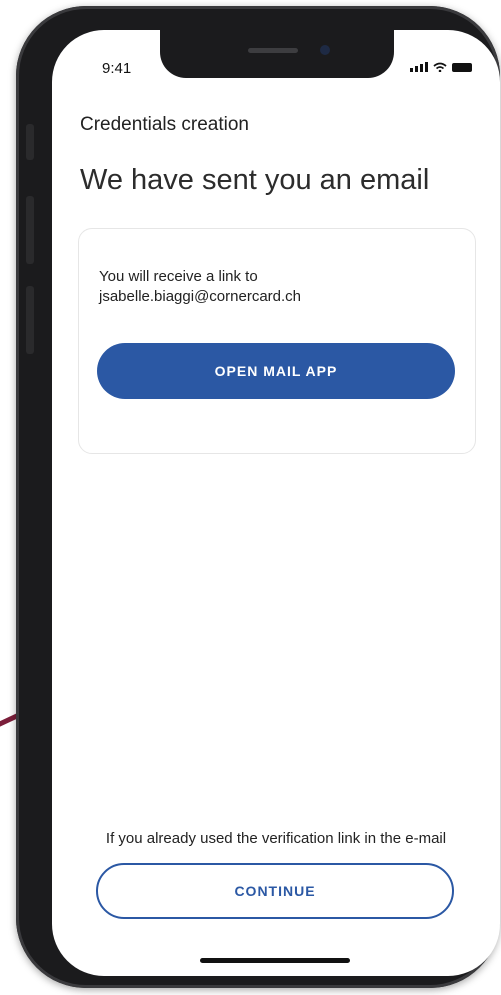 This screenshot has width=501, height=995. What do you see at coordinates (275, 891) in the screenshot?
I see `continue-button: CONTINUE` at bounding box center [275, 891].